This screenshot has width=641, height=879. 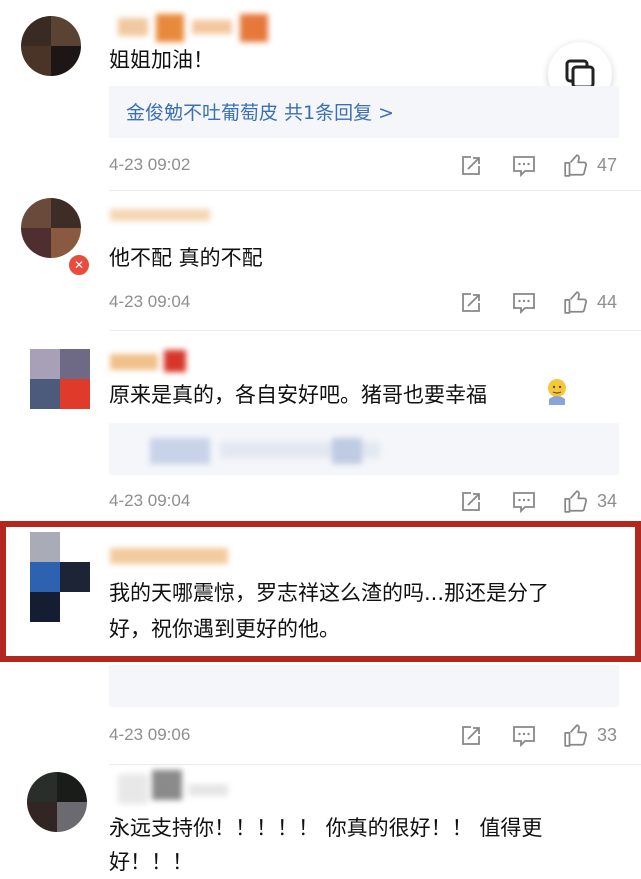 I want to click on emoji-face-icon, so click(x=557, y=392).